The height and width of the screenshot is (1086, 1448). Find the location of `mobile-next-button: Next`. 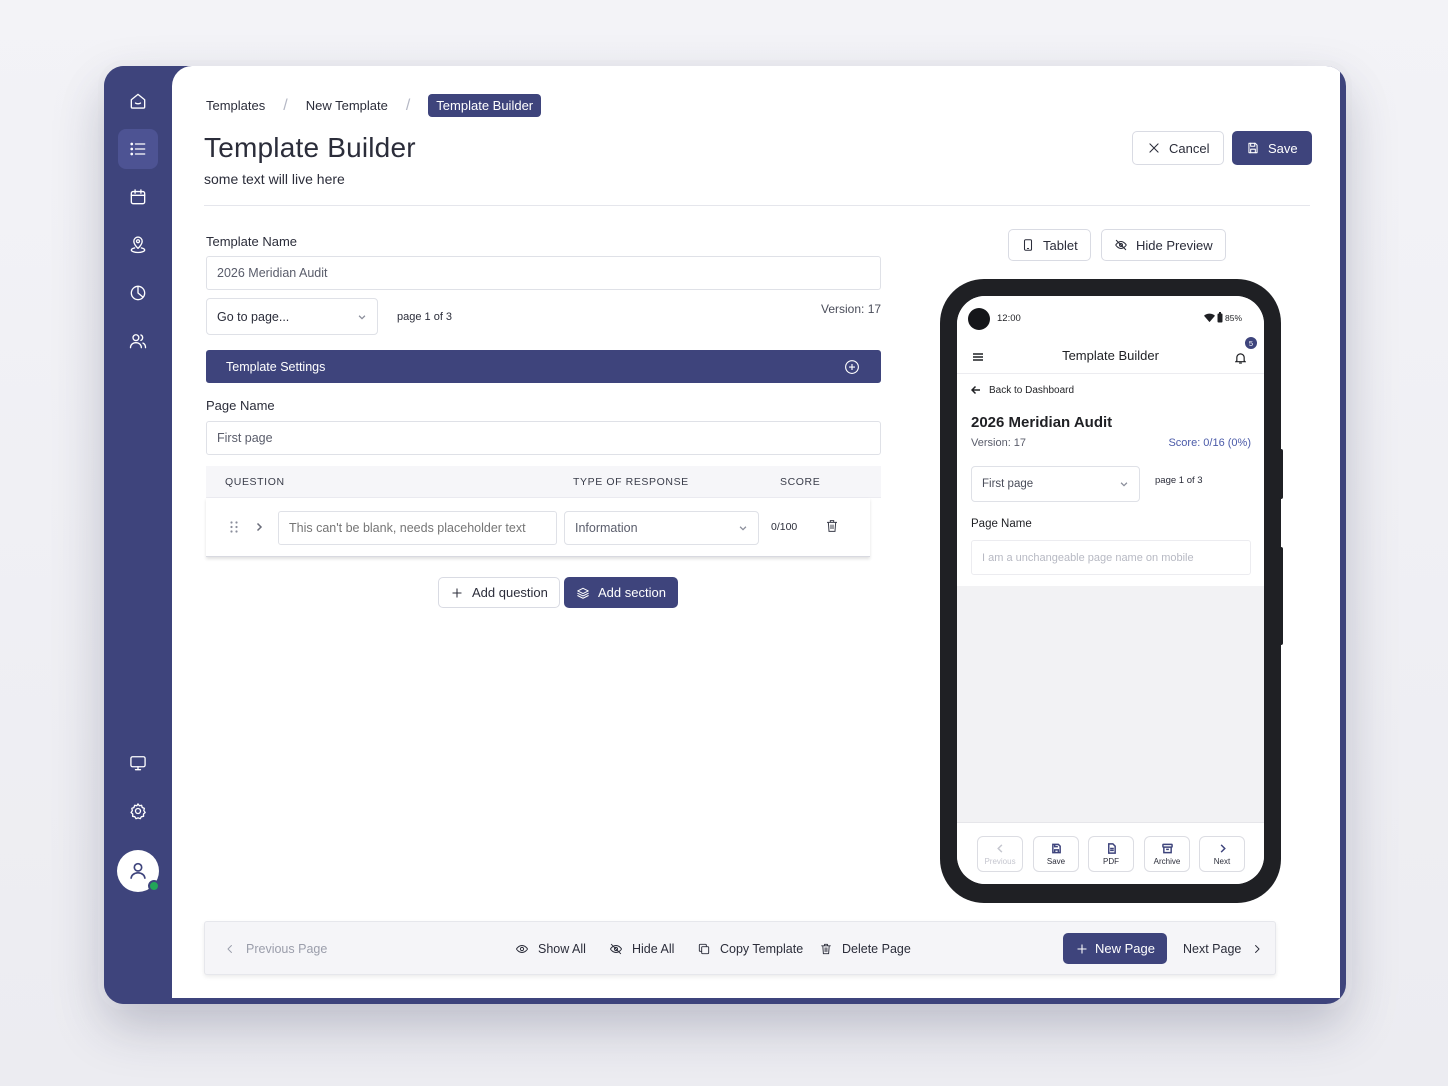

mobile-next-button: Next is located at coordinates (1222, 854).